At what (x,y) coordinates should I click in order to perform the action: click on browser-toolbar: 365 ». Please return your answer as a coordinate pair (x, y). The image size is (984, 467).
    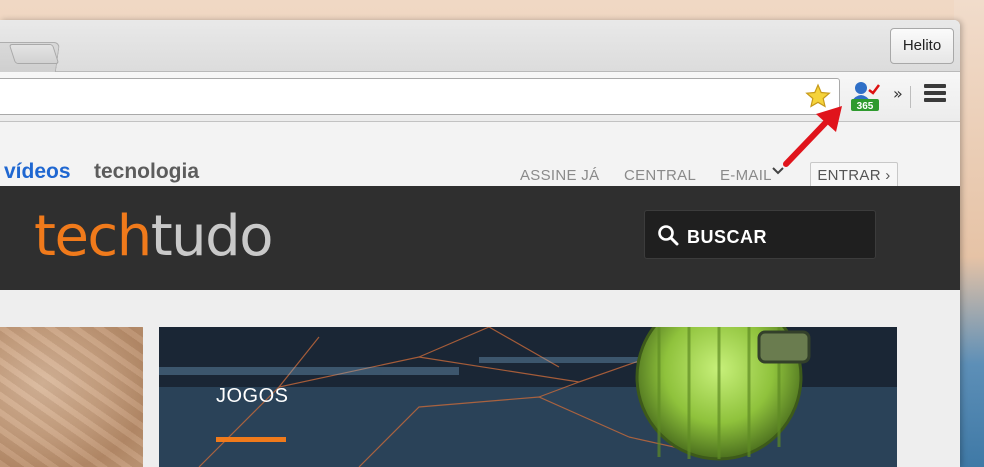
    Looking at the image, I should click on (480, 97).